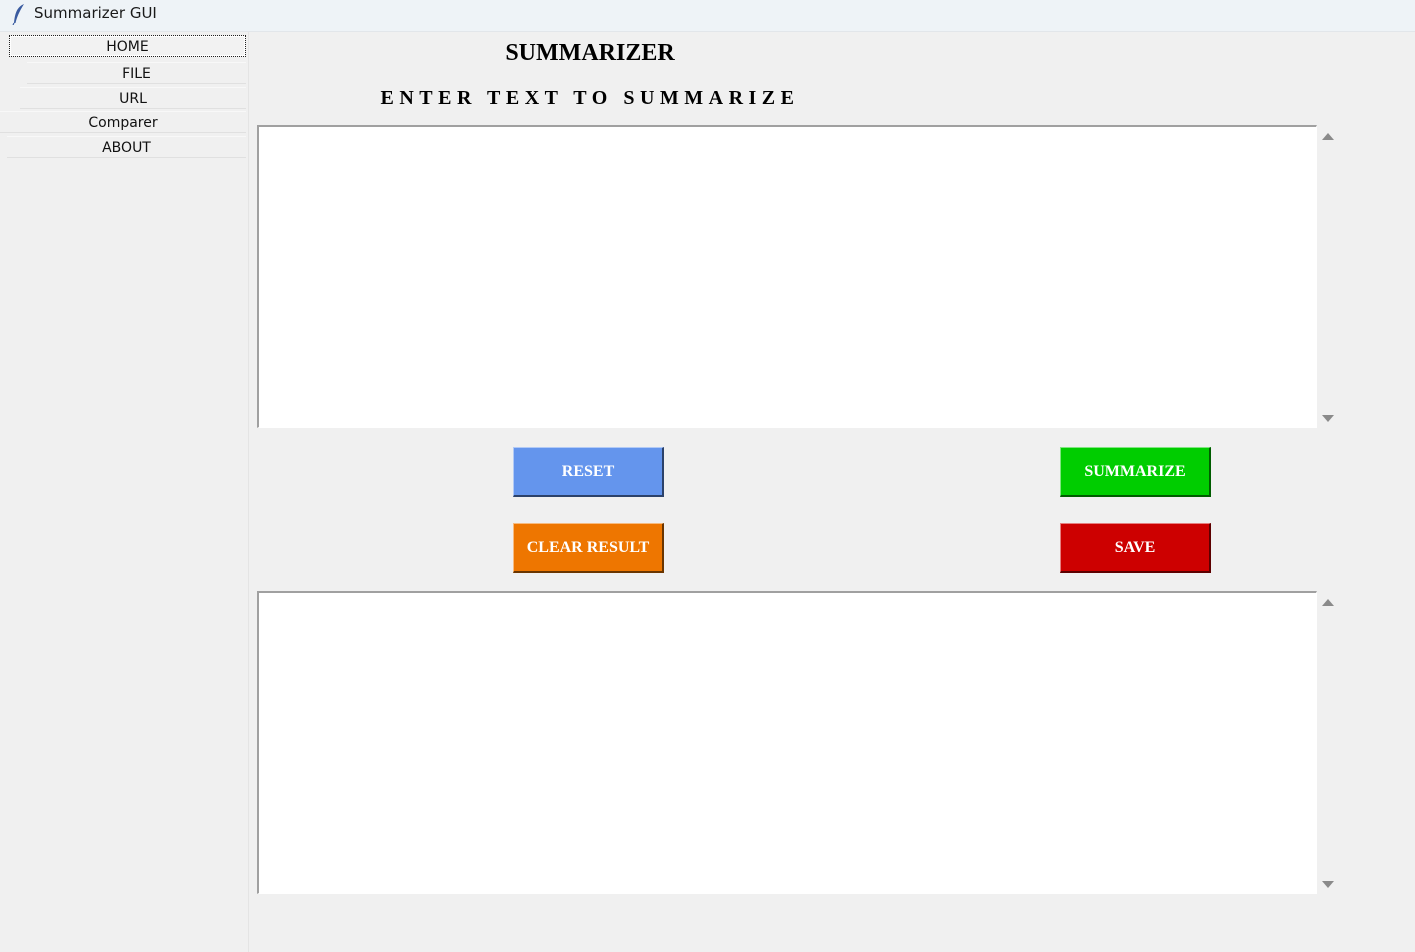 This screenshot has height=952, width=1415. What do you see at coordinates (127, 46) in the screenshot?
I see `sidebar-item-home: HOME` at bounding box center [127, 46].